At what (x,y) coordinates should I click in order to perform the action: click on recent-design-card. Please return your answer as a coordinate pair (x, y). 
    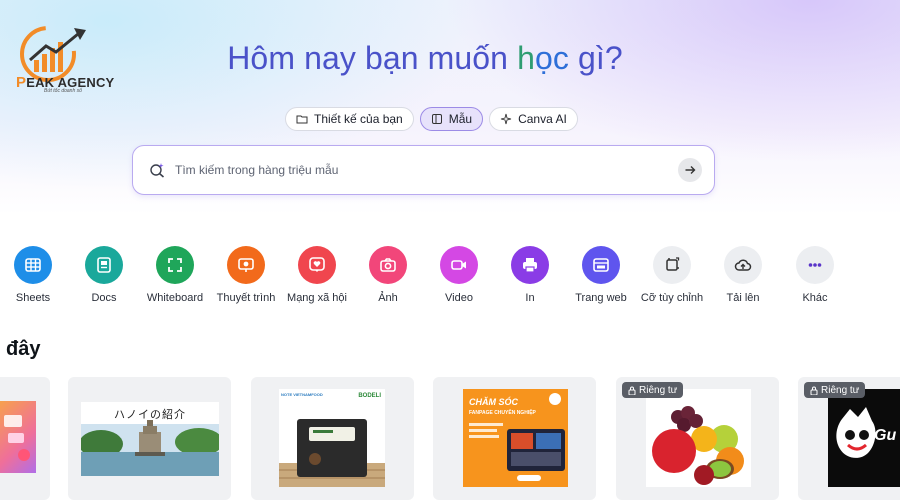
    Looking at the image, I should click on (25, 438).